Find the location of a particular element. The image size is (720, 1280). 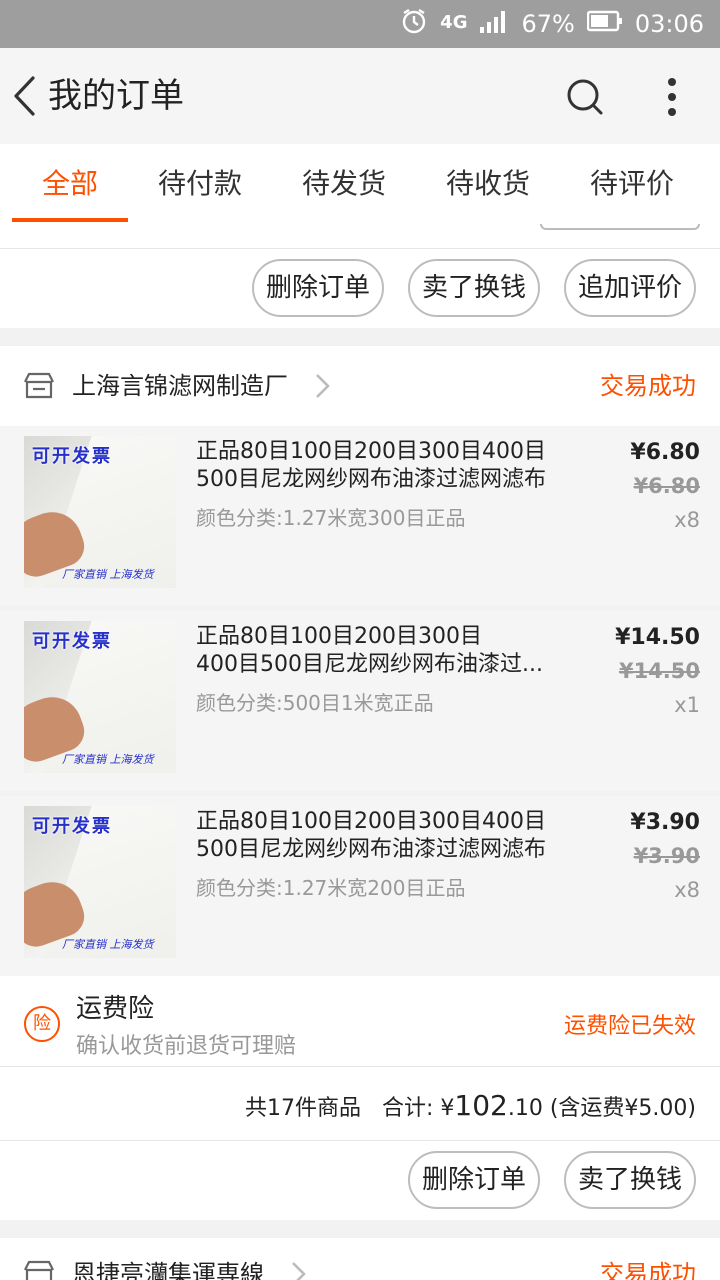

prev-order-actions: 删除订单 卖了换钱 追加评价 is located at coordinates (360, 288).